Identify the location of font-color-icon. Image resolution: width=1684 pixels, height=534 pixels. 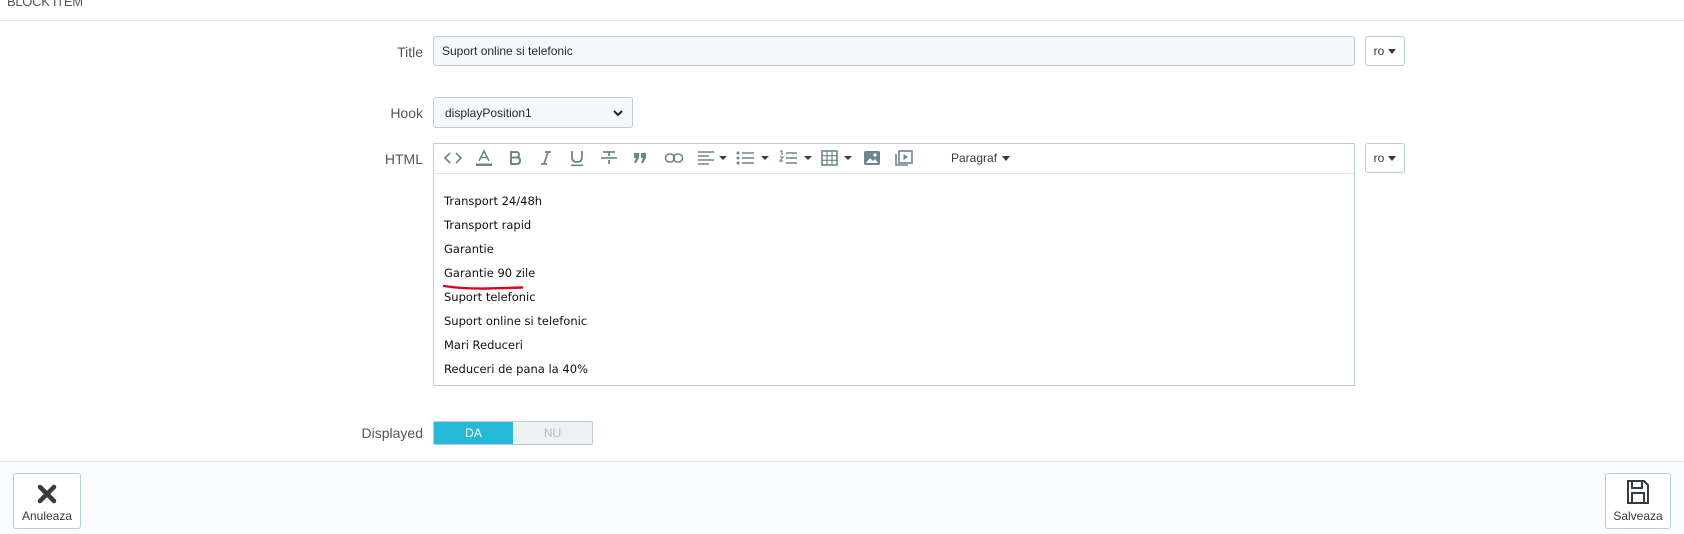
(484, 158).